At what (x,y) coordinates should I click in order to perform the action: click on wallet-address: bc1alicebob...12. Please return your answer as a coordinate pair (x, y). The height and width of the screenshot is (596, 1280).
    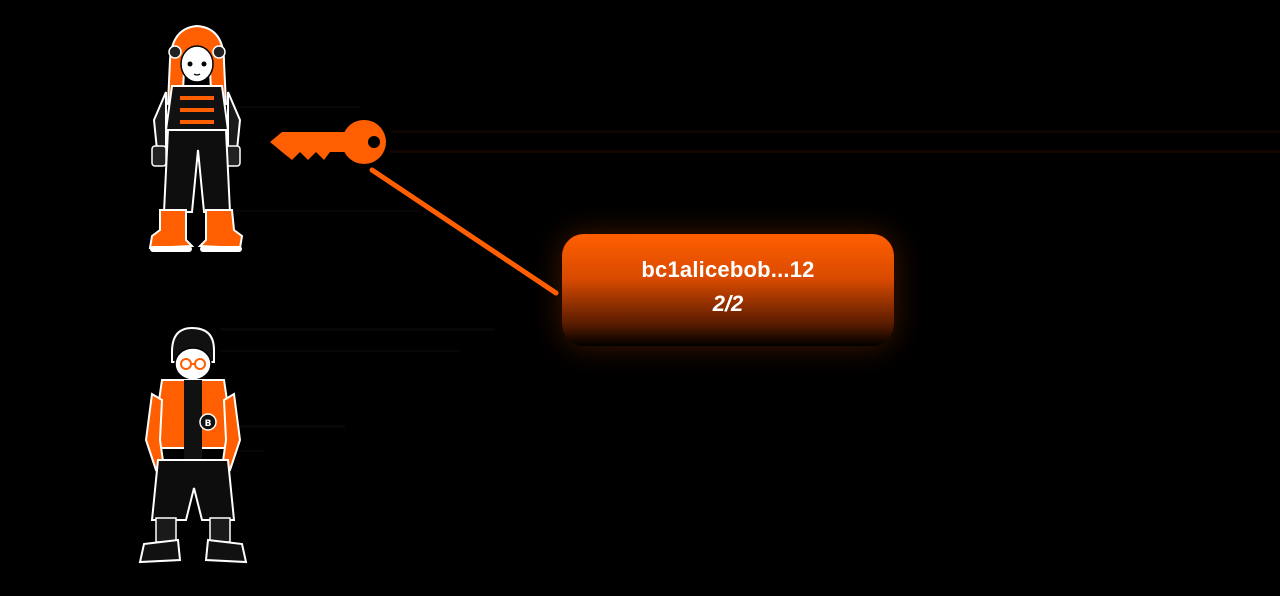
    Looking at the image, I should click on (728, 269).